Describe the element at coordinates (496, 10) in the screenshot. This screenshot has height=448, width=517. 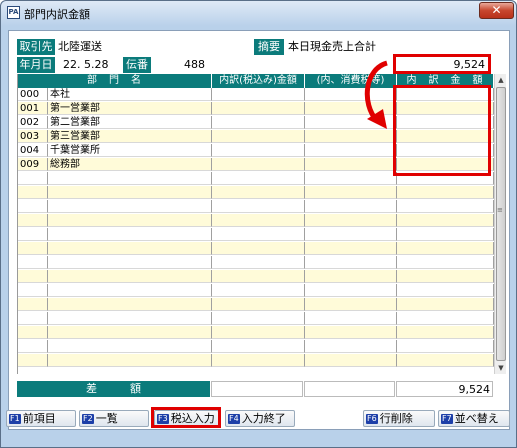
I see `close-button: ✕` at that location.